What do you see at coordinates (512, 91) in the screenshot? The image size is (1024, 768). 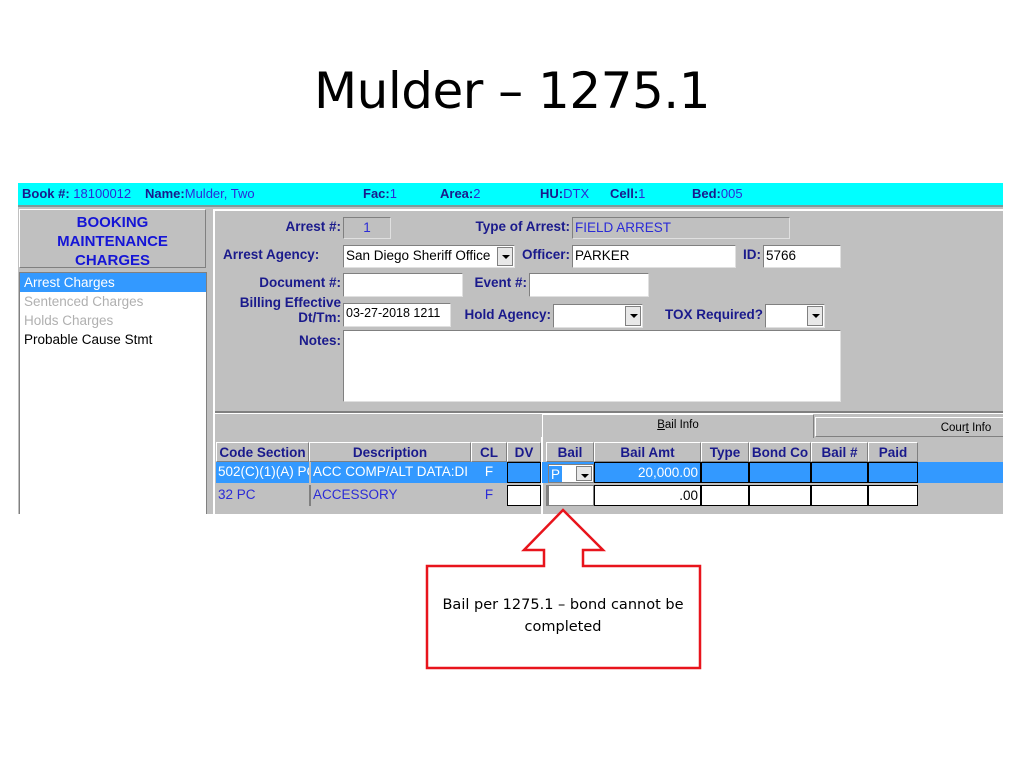 I see `slide-title: Mulder – 1275.1` at bounding box center [512, 91].